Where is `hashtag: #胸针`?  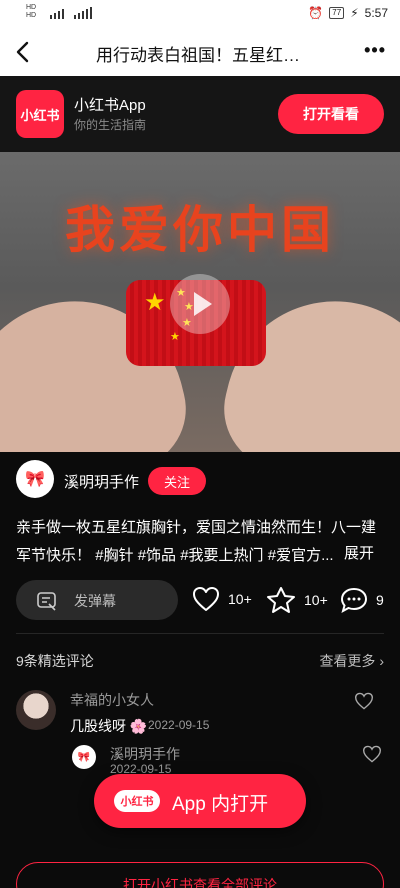 hashtag: #胸针 is located at coordinates (114, 555).